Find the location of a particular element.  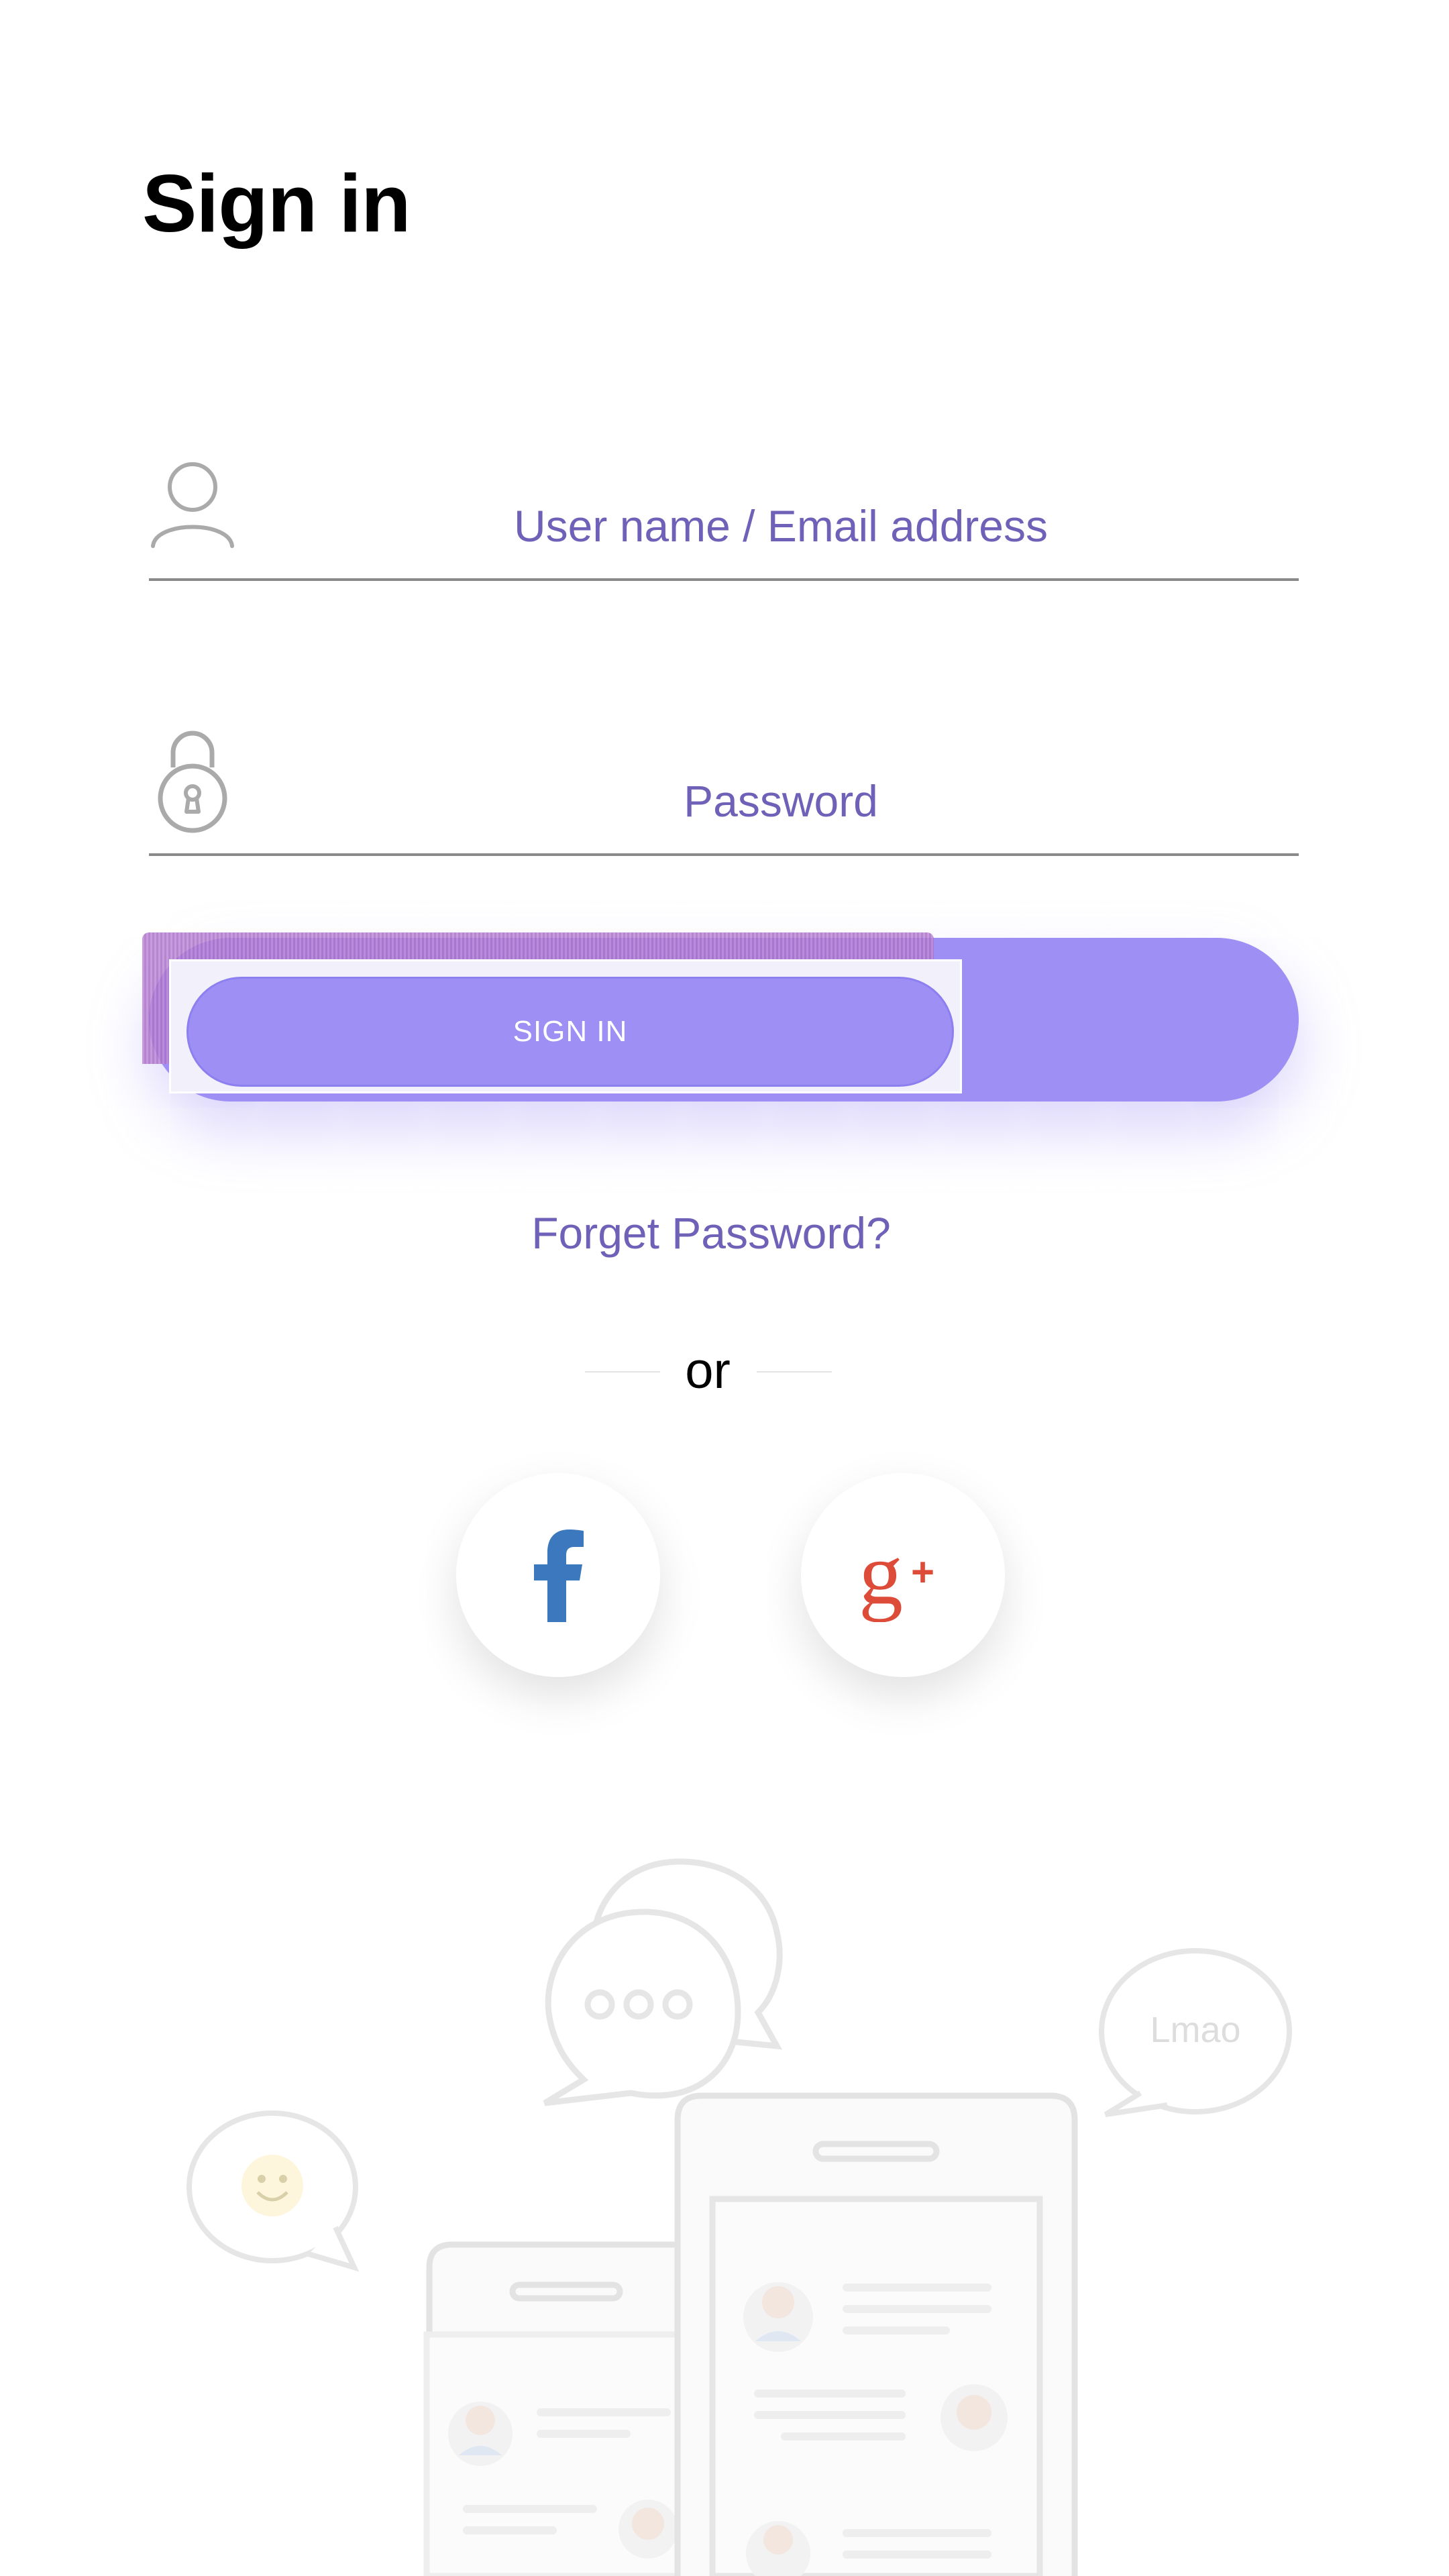

facebook-icon is located at coordinates (559, 1575).